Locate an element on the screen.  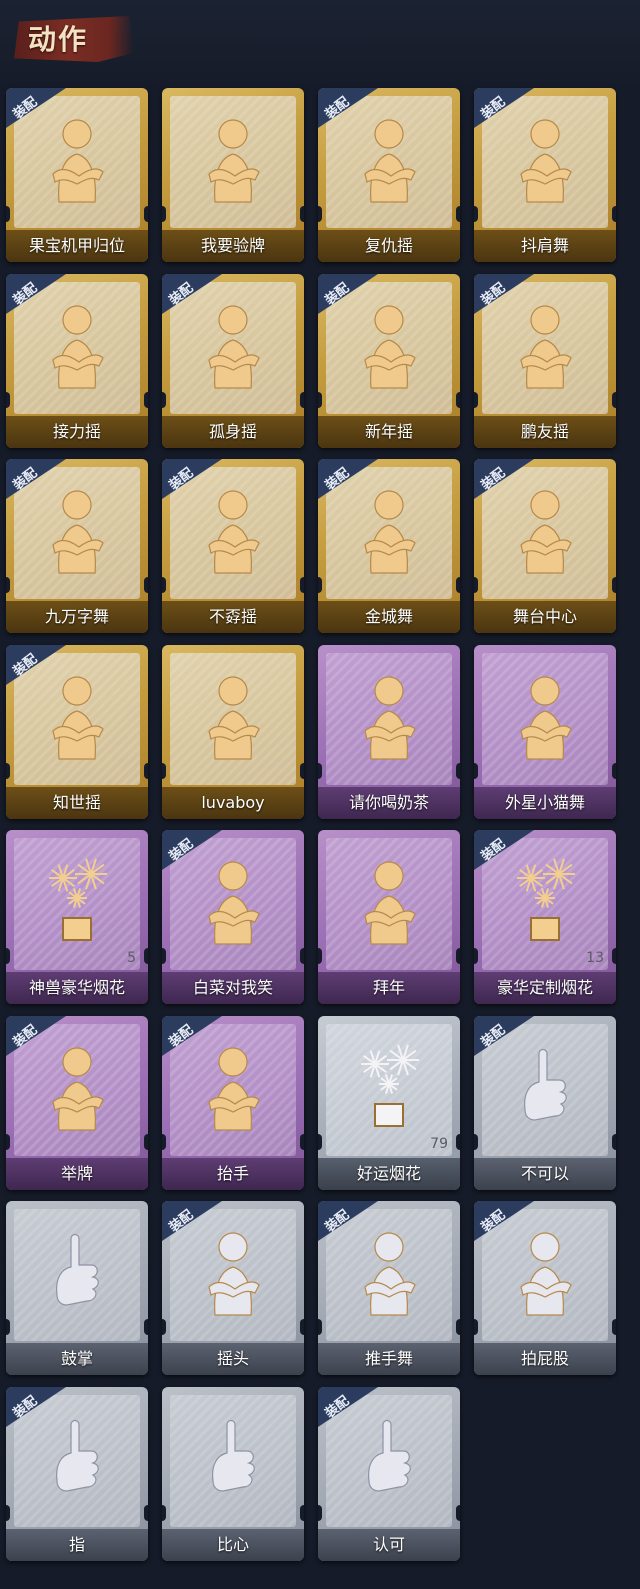
emote-card: 不可以 装配 is located at coordinates (545, 1103).